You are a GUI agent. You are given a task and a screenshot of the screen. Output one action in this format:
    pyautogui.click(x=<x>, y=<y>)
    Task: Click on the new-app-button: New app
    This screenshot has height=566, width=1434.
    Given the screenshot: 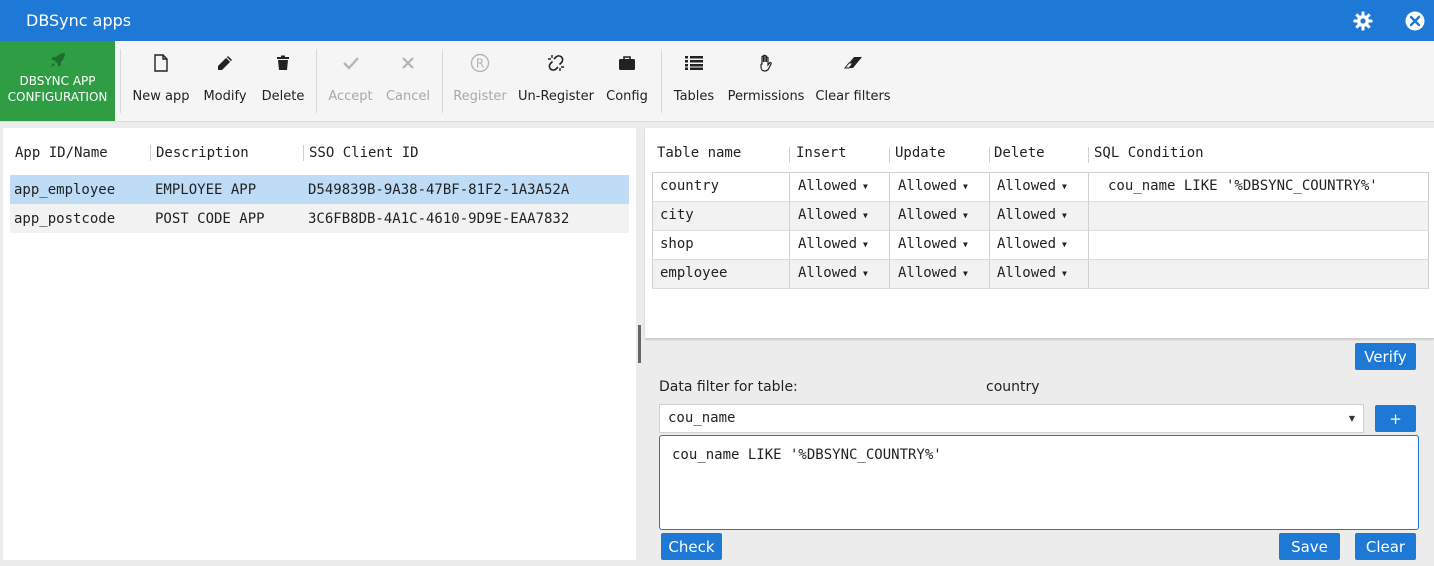 What is the action you would take?
    pyautogui.click(x=161, y=81)
    